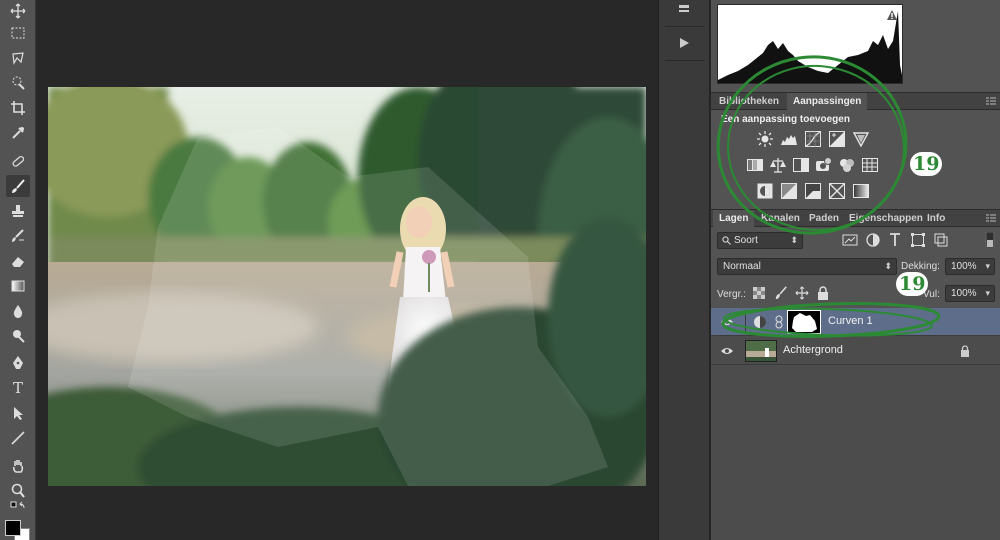 This screenshot has height=540, width=1000. Describe the element at coordinates (990, 240) in the screenshot. I see `filter-toggle-switch` at that location.